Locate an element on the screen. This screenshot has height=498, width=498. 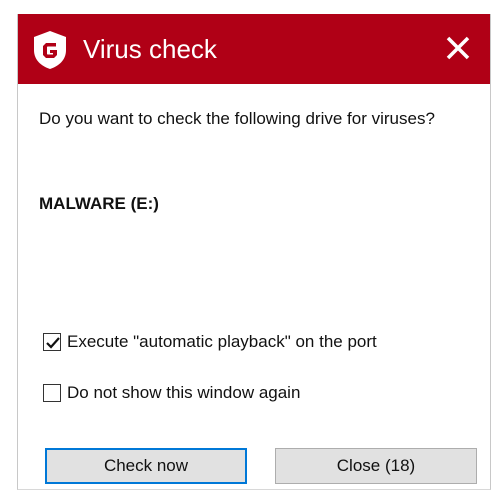
drive-label: MALWARE (E:) is located at coordinates (99, 203).